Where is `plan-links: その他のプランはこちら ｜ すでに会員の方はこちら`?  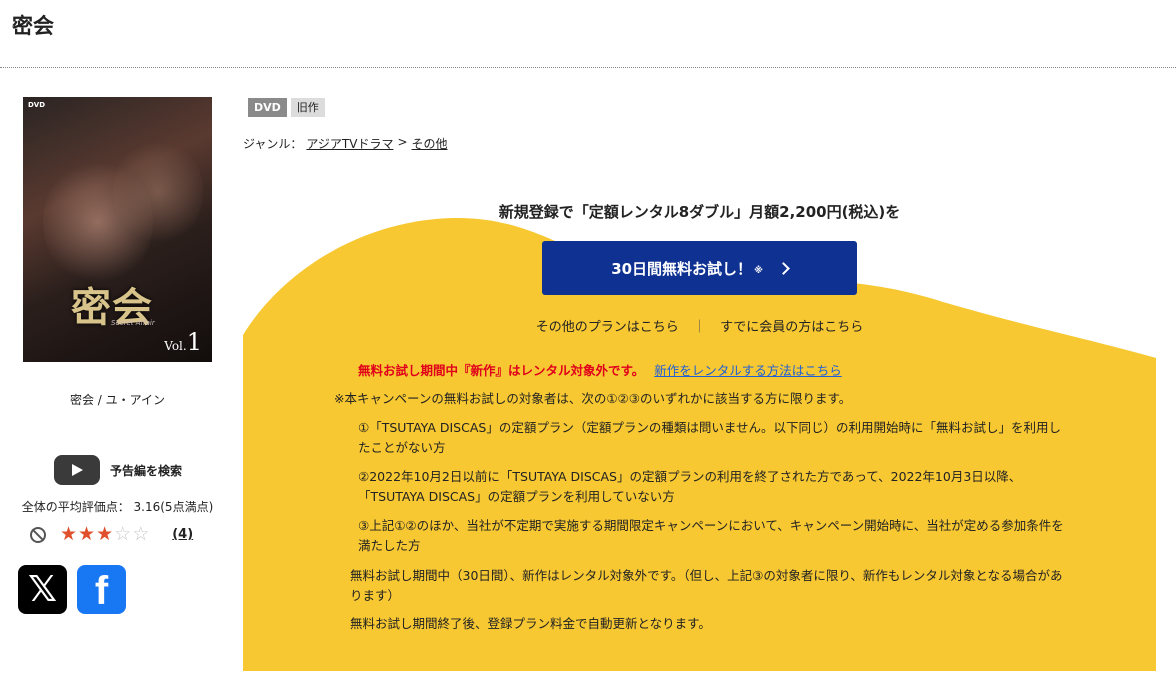 plan-links: その他のプランはこちら ｜ すでに会員の方はこちら is located at coordinates (699, 325).